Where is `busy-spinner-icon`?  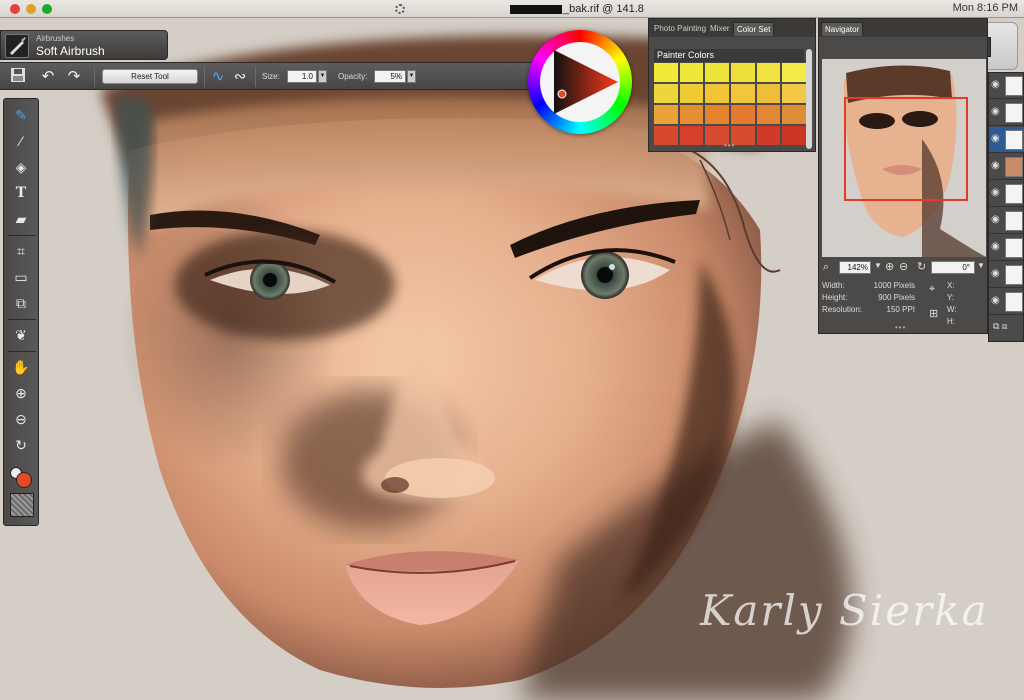 busy-spinner-icon is located at coordinates (400, 9).